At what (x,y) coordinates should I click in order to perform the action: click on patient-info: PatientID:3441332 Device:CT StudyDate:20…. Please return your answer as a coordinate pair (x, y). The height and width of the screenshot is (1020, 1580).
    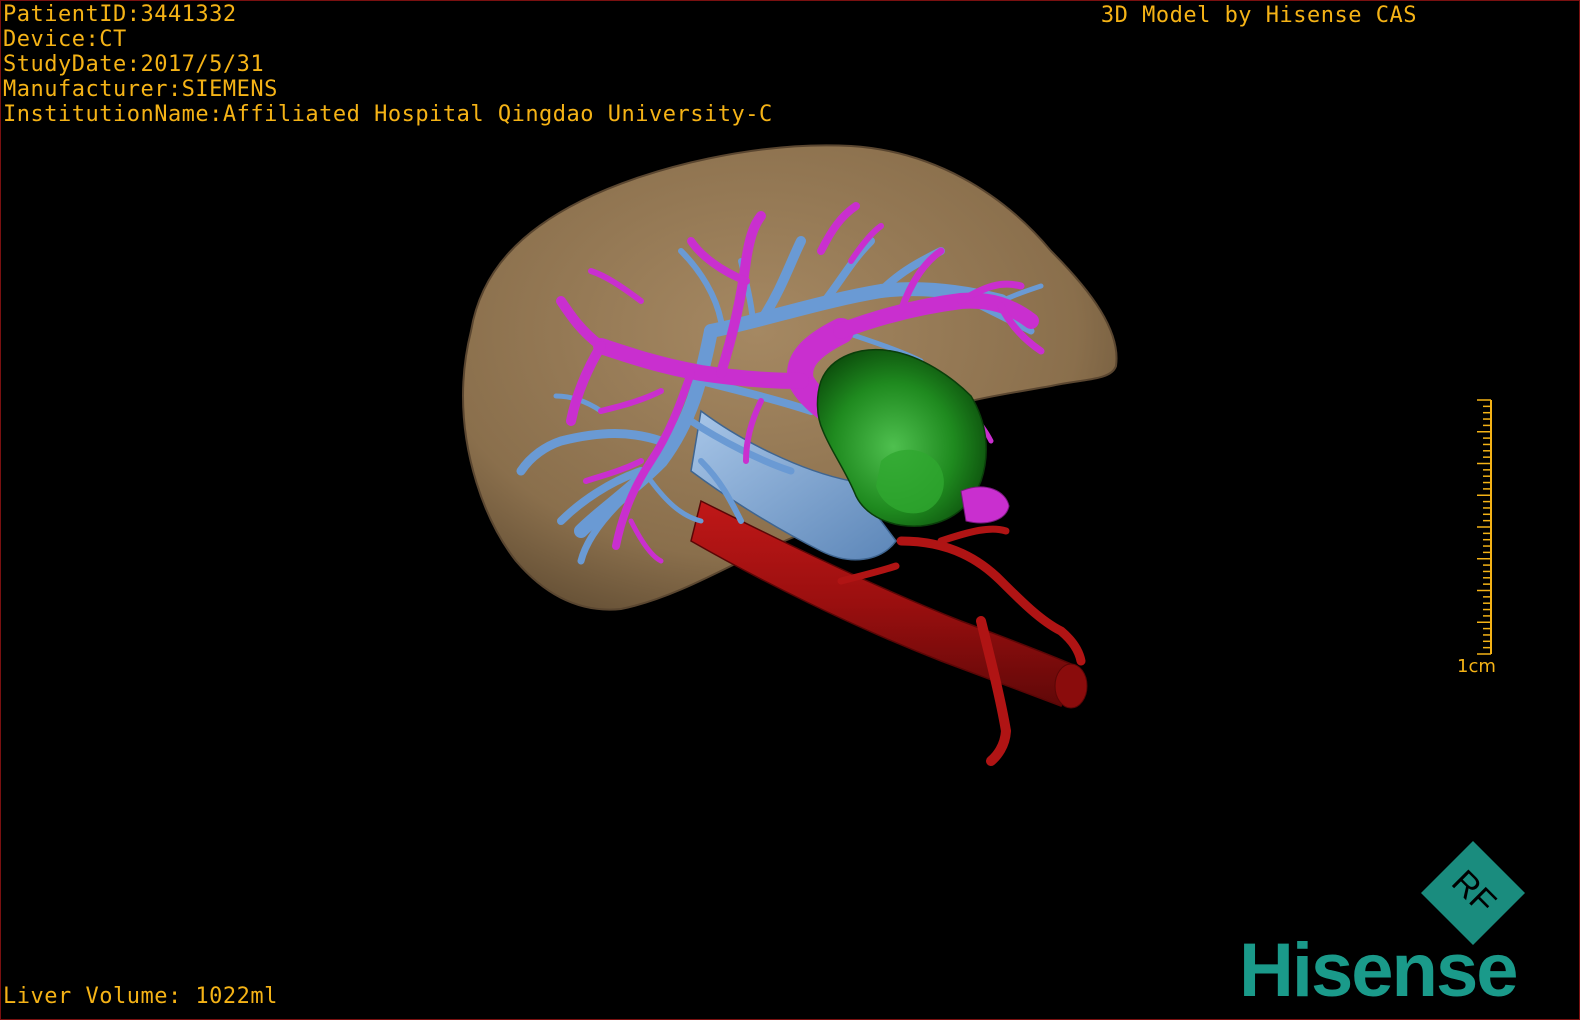
    Looking at the image, I should click on (387, 64).